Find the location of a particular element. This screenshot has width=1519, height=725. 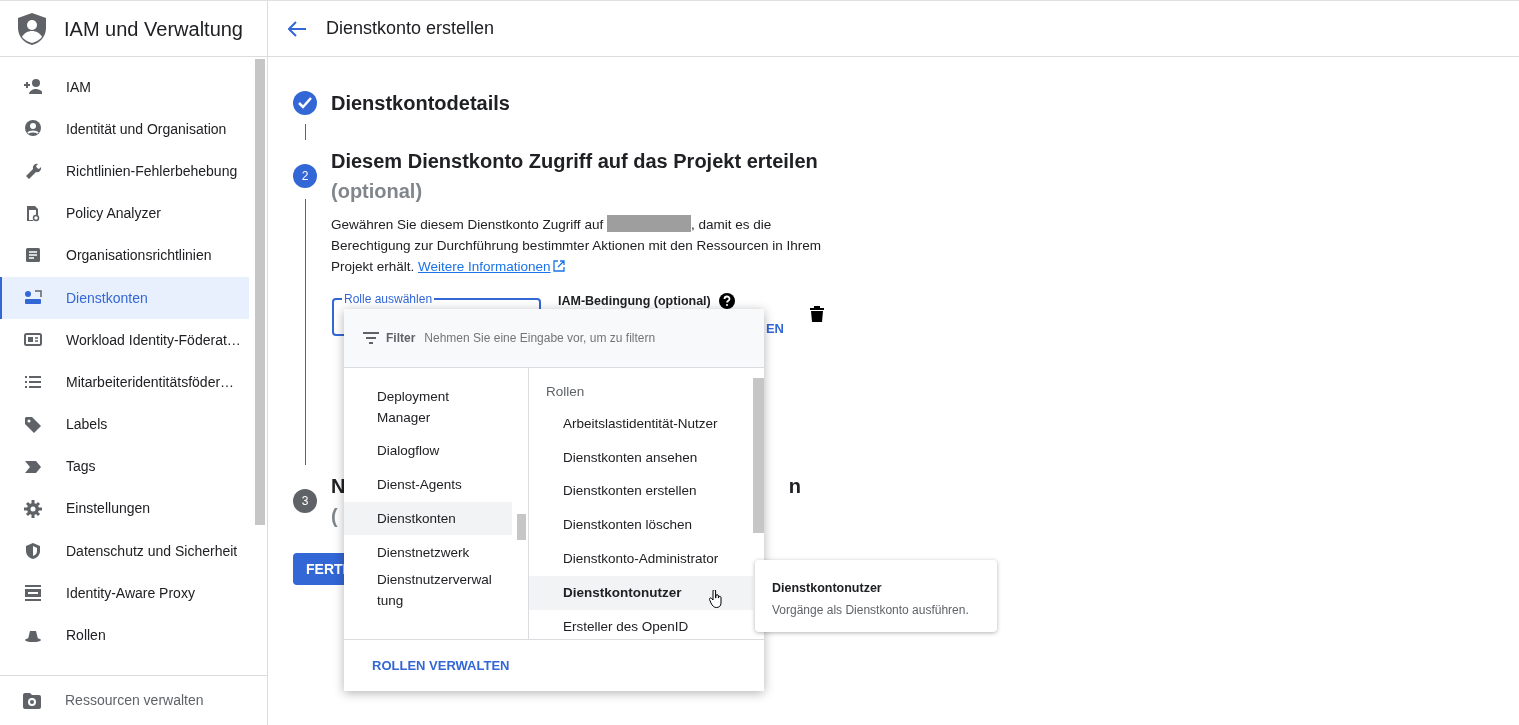

step-title: n is located at coordinates (794, 486).